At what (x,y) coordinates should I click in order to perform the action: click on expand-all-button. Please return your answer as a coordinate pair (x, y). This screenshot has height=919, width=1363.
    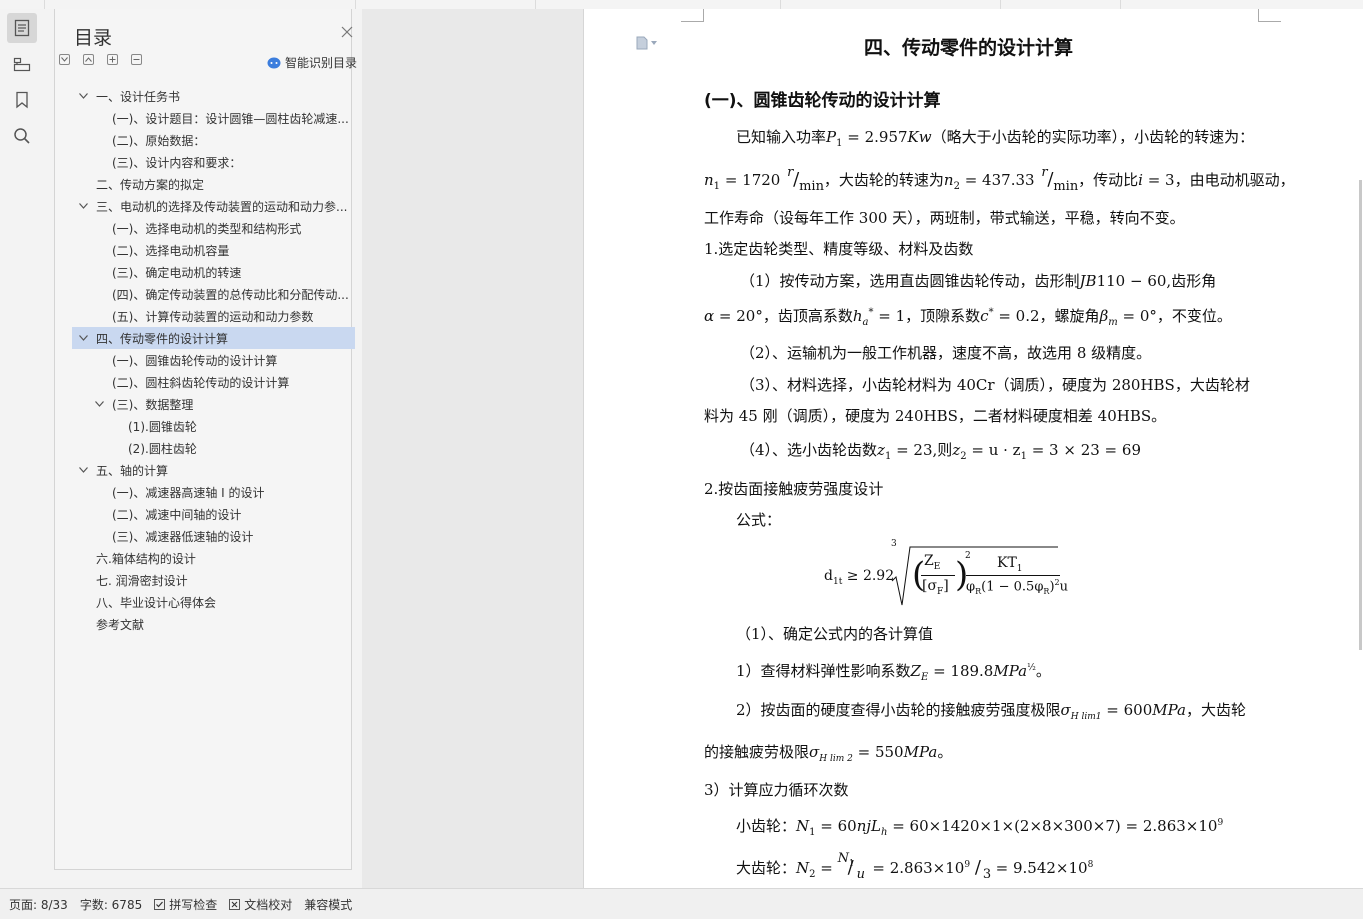
    Looking at the image, I should click on (64, 59).